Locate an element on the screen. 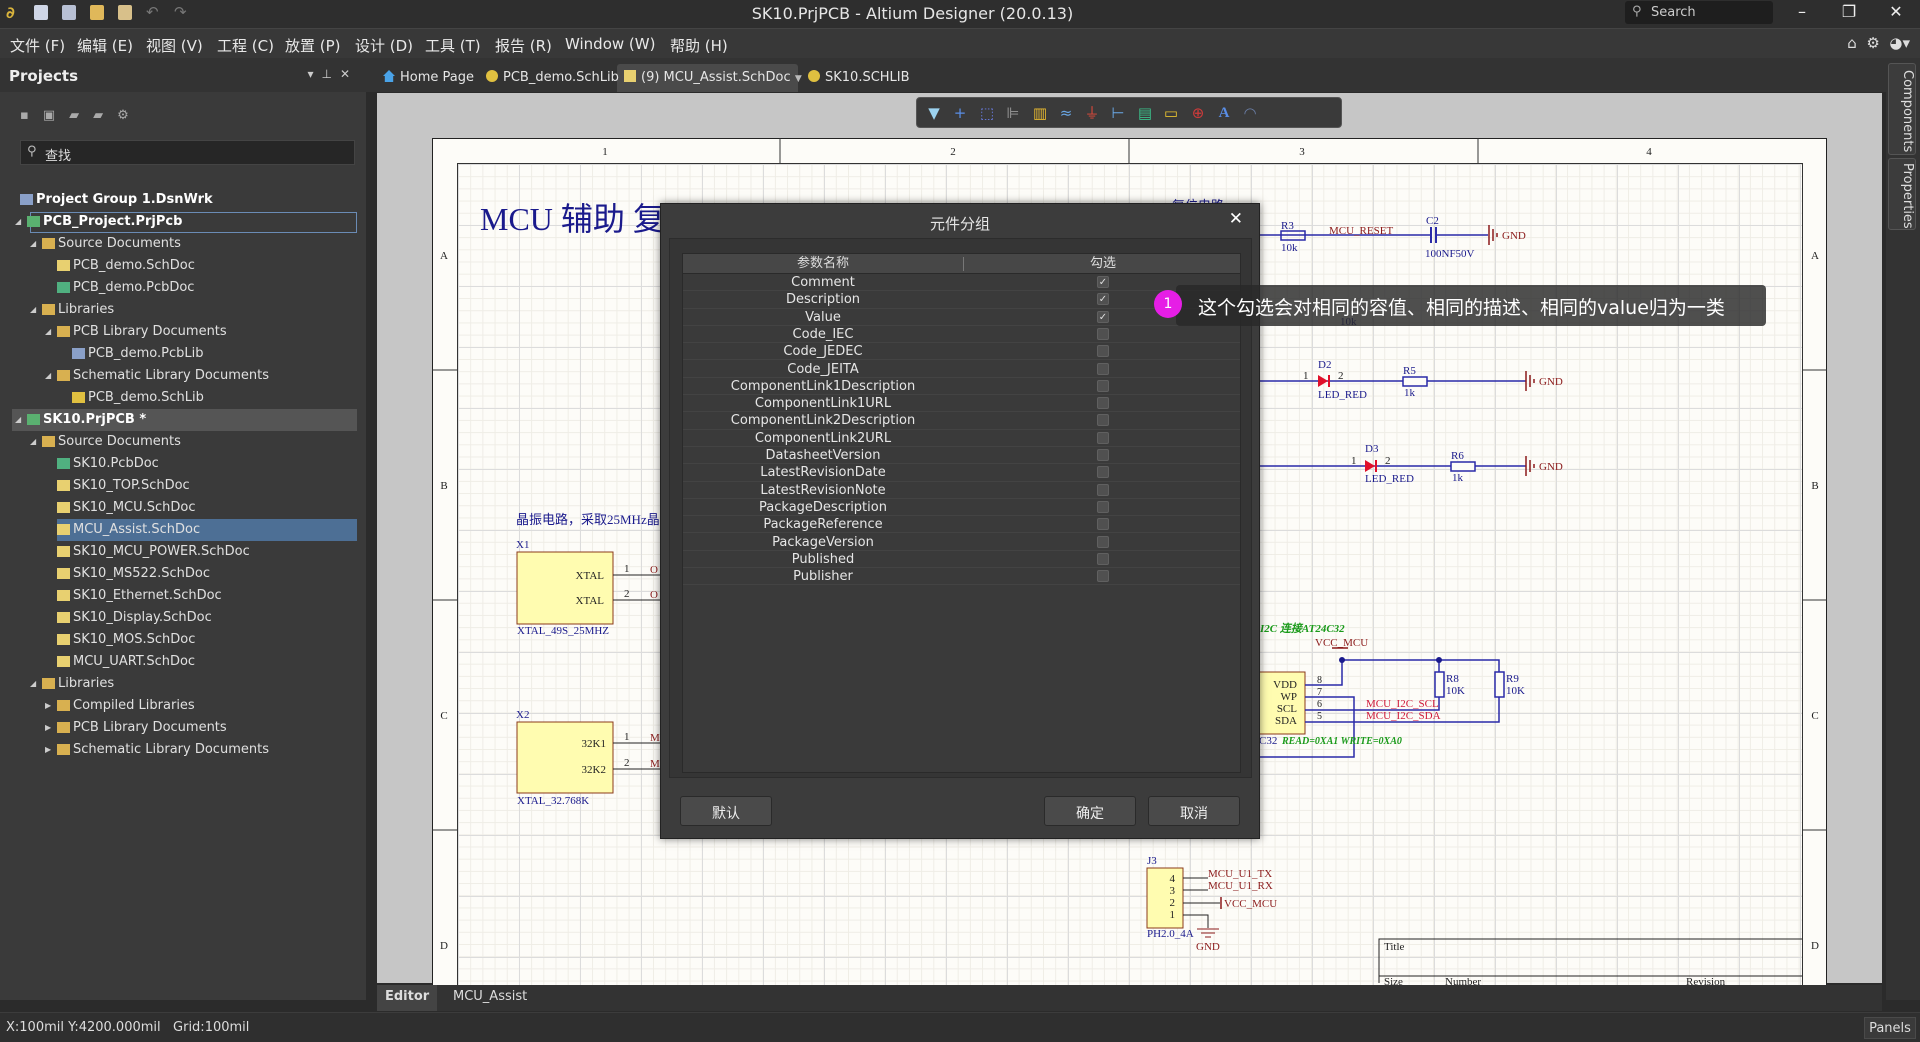 The image size is (1920, 1042). tab-mcu-assist-schdoc: (9) MCU_Assist.SchDoc ▼ is located at coordinates (713, 78).